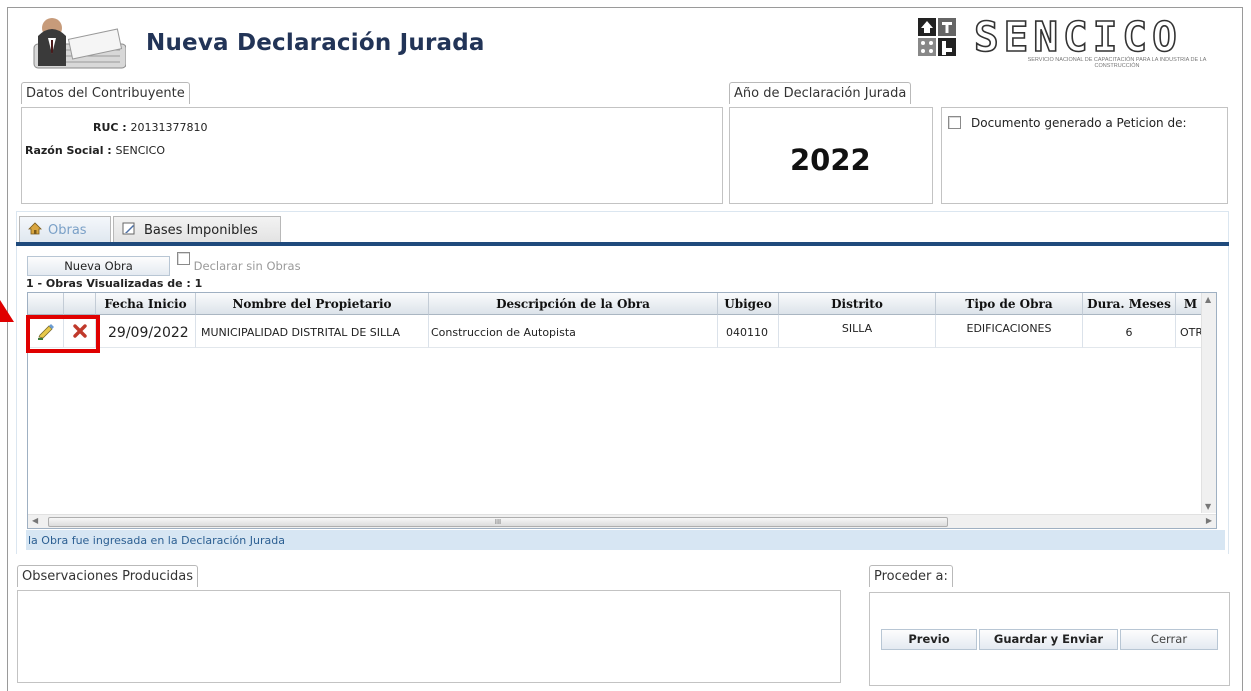 The image size is (1251, 691). What do you see at coordinates (857, 304) in the screenshot?
I see `column-header-distrito: Distrito` at bounding box center [857, 304].